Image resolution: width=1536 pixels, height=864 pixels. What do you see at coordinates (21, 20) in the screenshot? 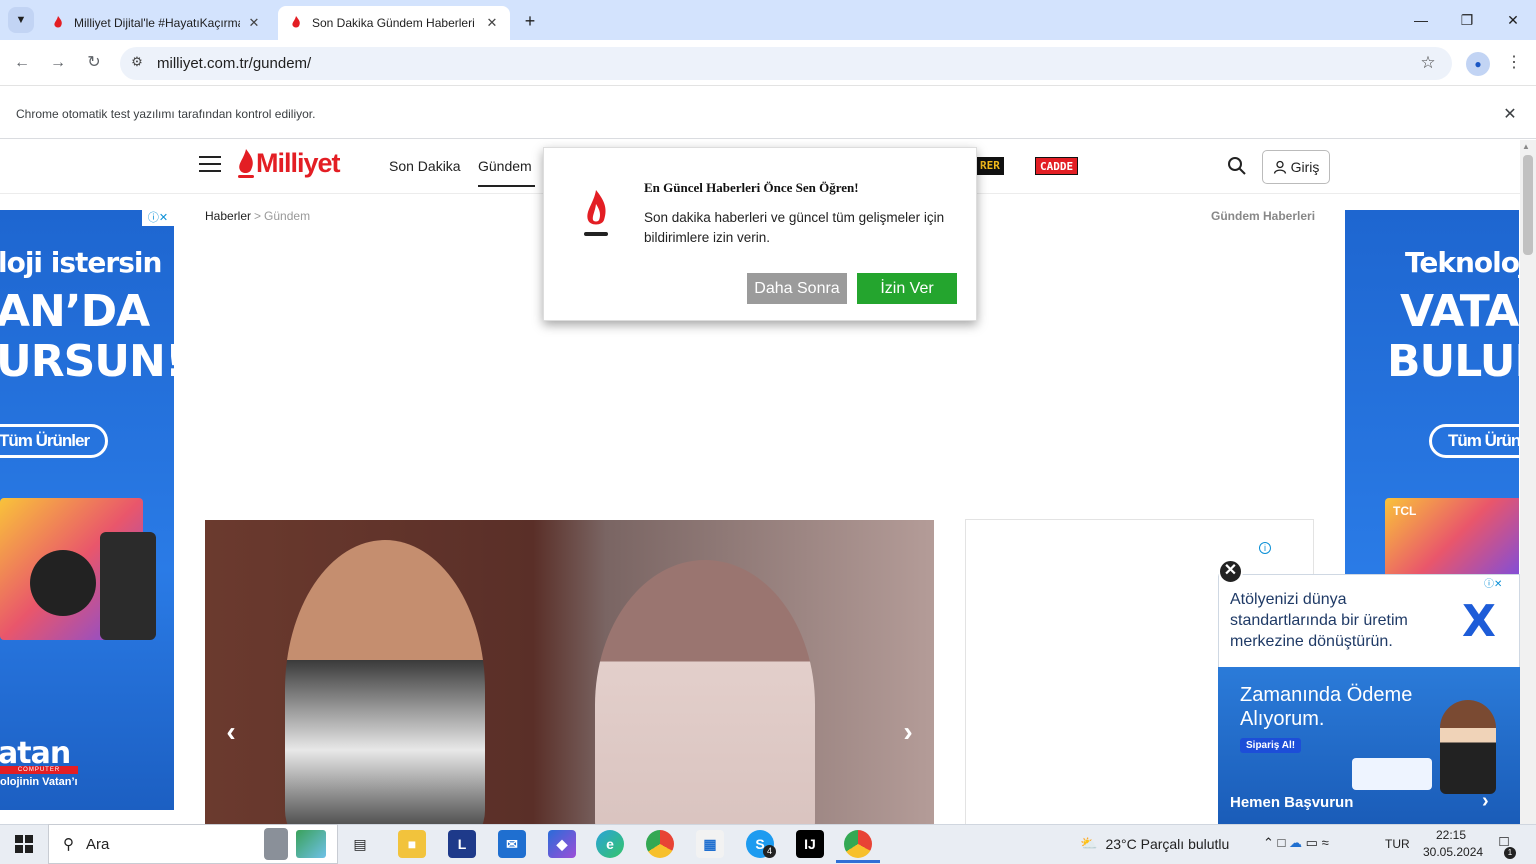
I see `tab-search-button: ▼` at bounding box center [21, 20].